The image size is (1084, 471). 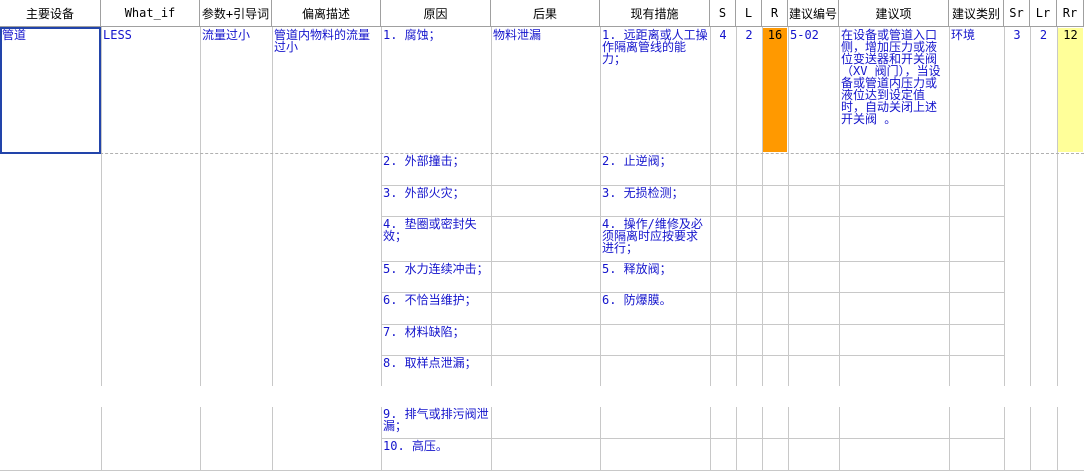 What do you see at coordinates (1070, 13) in the screenshot?
I see `header-rr: Rr` at bounding box center [1070, 13].